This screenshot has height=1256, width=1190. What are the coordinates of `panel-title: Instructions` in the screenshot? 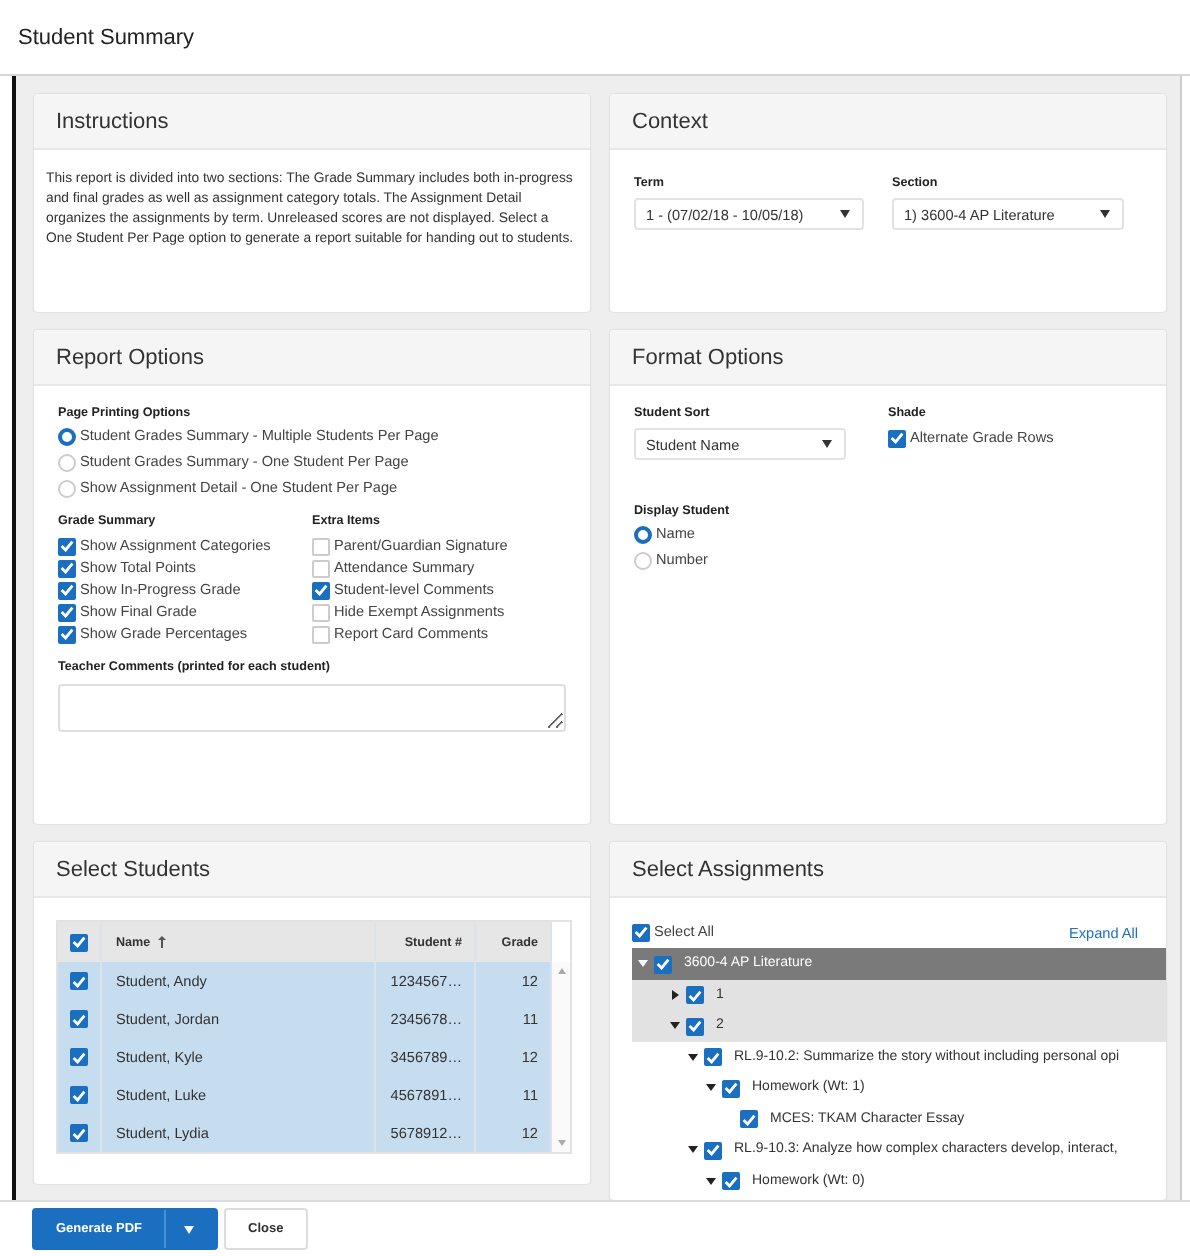 It's located at (112, 121).